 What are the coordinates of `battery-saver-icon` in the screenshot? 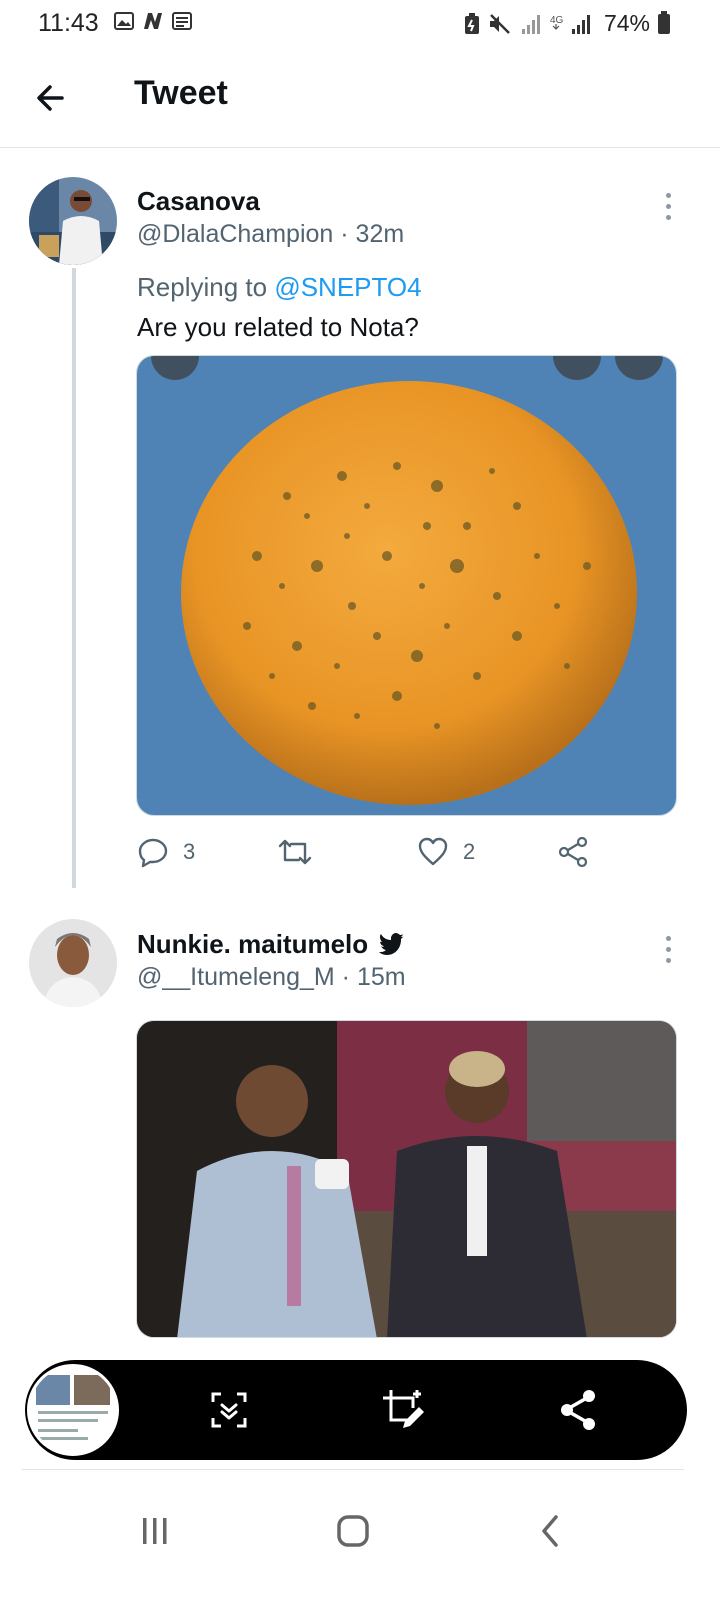 It's located at (471, 23).